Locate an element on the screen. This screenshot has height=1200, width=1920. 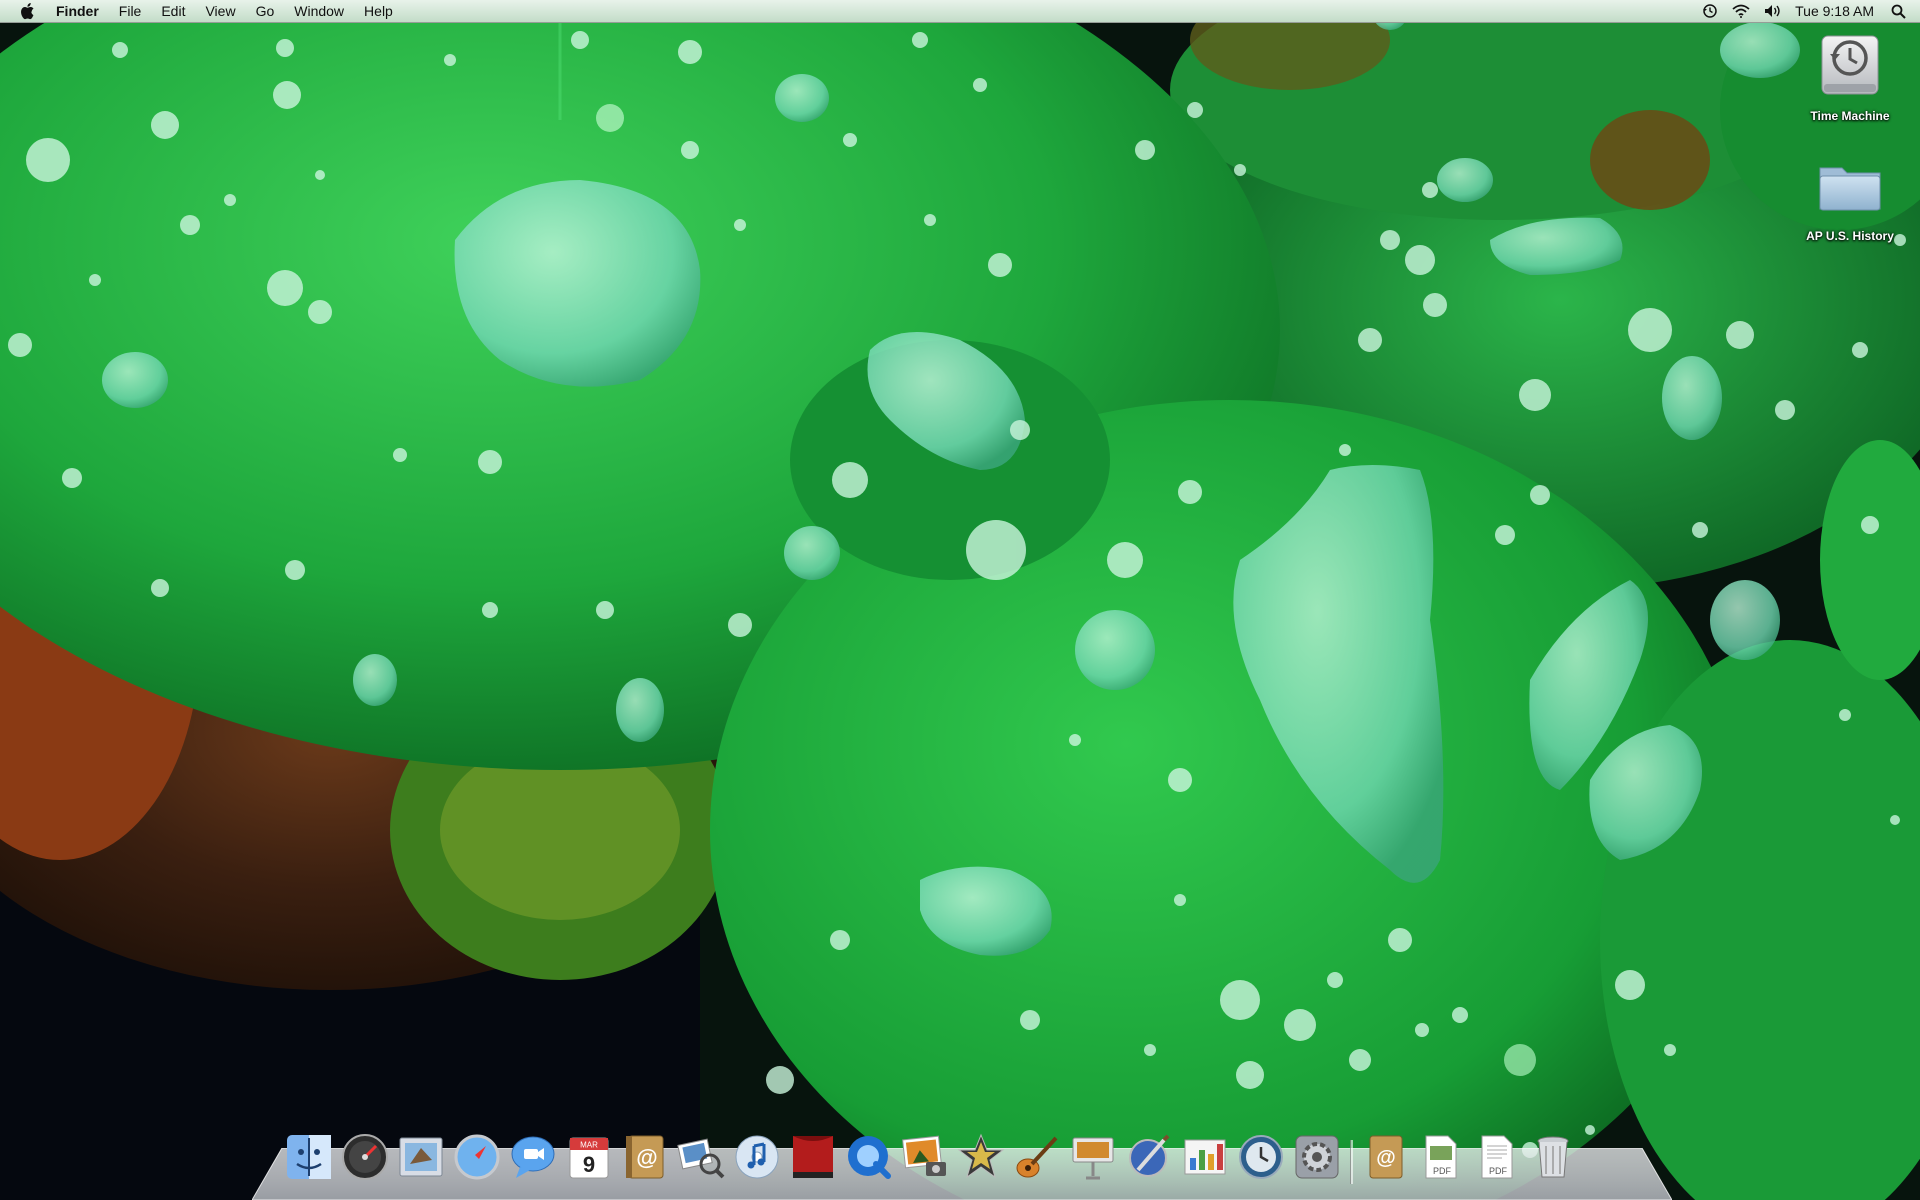
desktop-icon-ap-us-history: AP U.S. History is located at coordinates (1850, 196).